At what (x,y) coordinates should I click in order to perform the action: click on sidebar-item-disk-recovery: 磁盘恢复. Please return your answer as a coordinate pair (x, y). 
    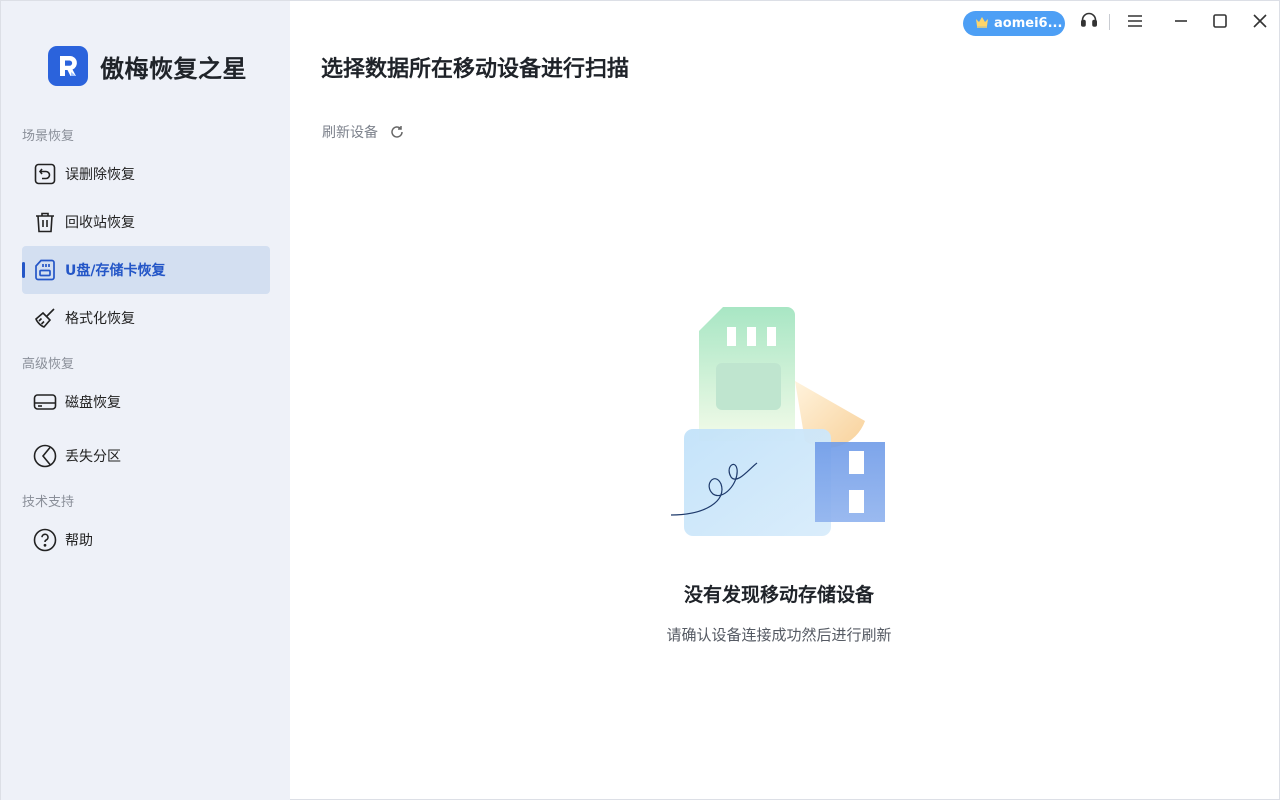
    Looking at the image, I should click on (146, 402).